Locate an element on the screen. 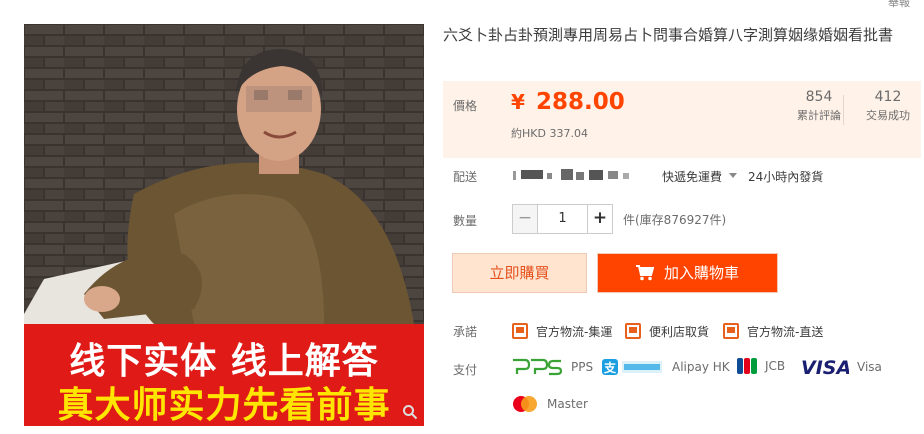 The height and width of the screenshot is (434, 924). shipping-box-icon is located at coordinates (520, 331).